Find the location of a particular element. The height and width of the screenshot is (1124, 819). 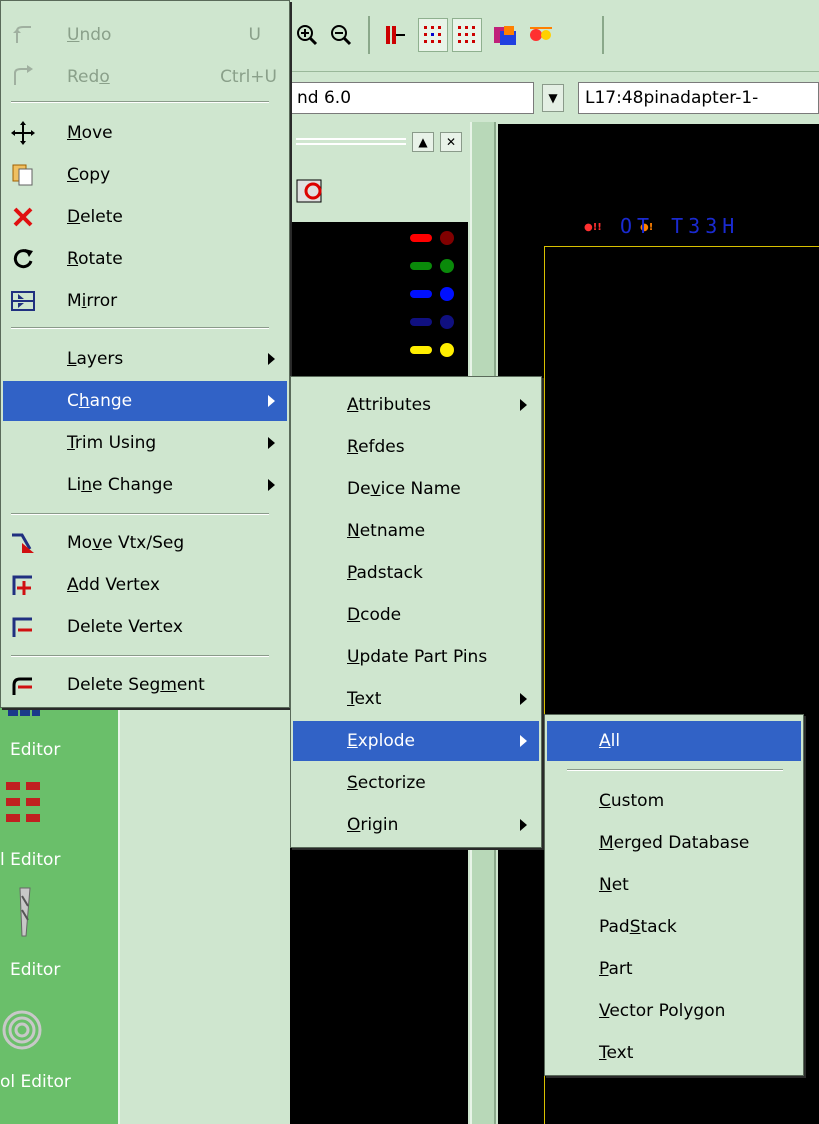

menu-item-refdes: Refdes is located at coordinates (416, 447).